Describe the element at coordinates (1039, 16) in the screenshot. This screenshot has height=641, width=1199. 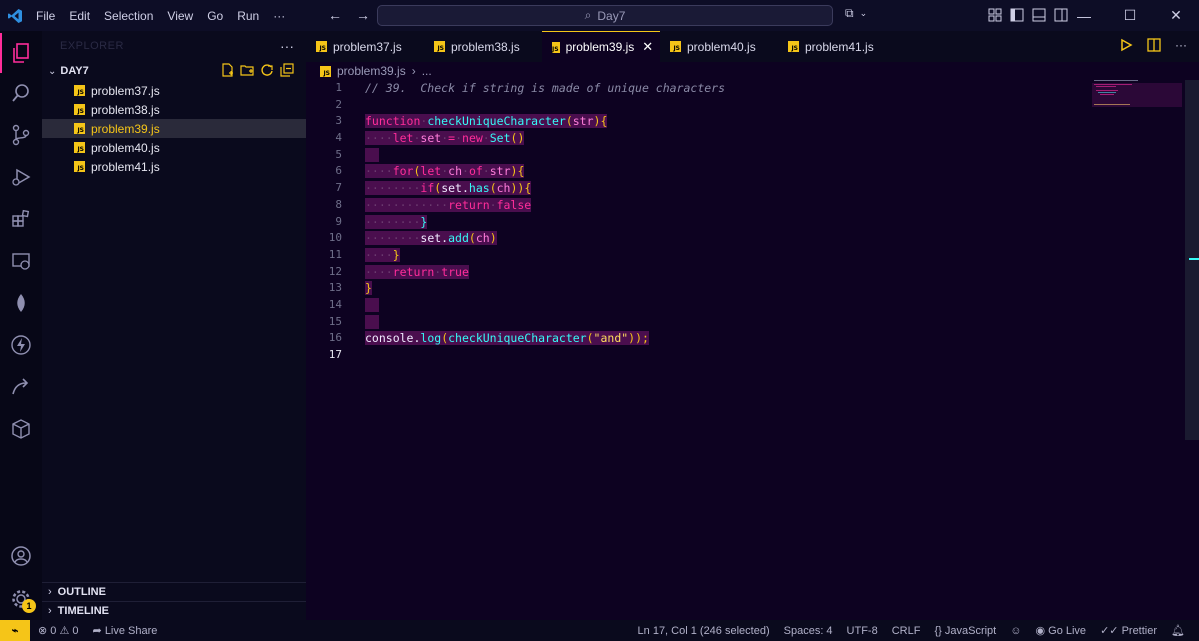
I see `toggle-panel-icon` at that location.